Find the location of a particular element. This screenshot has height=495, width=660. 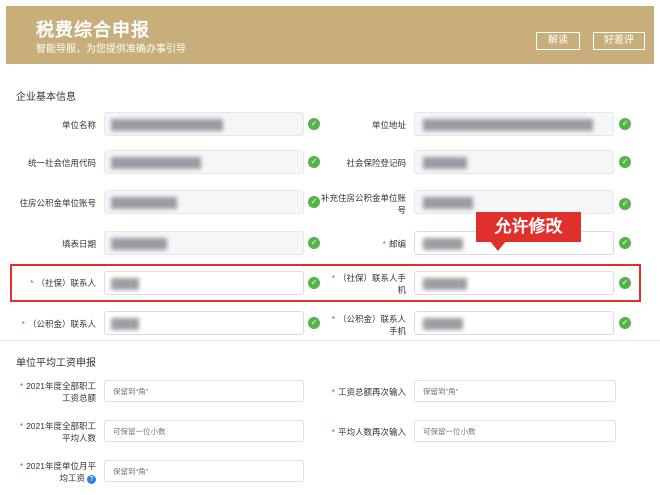

credit-code-field is located at coordinates (204, 162).